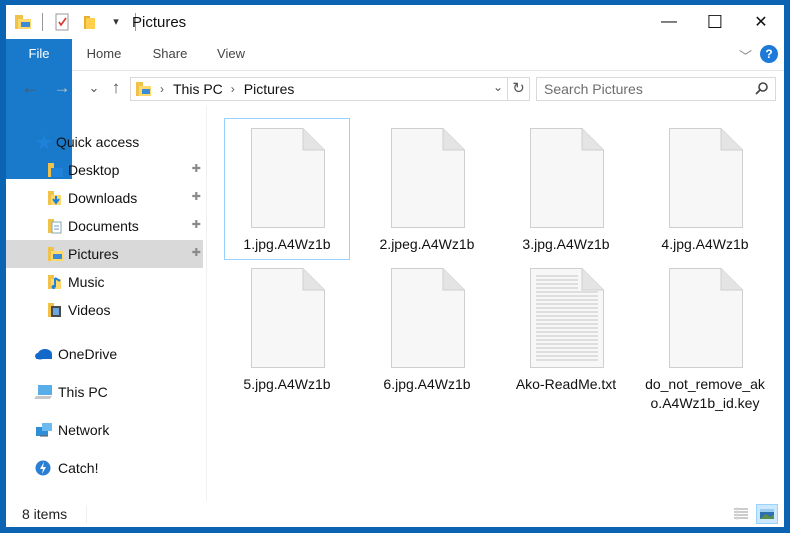 The image size is (790, 533). I want to click on details-view-button, so click(741, 514).